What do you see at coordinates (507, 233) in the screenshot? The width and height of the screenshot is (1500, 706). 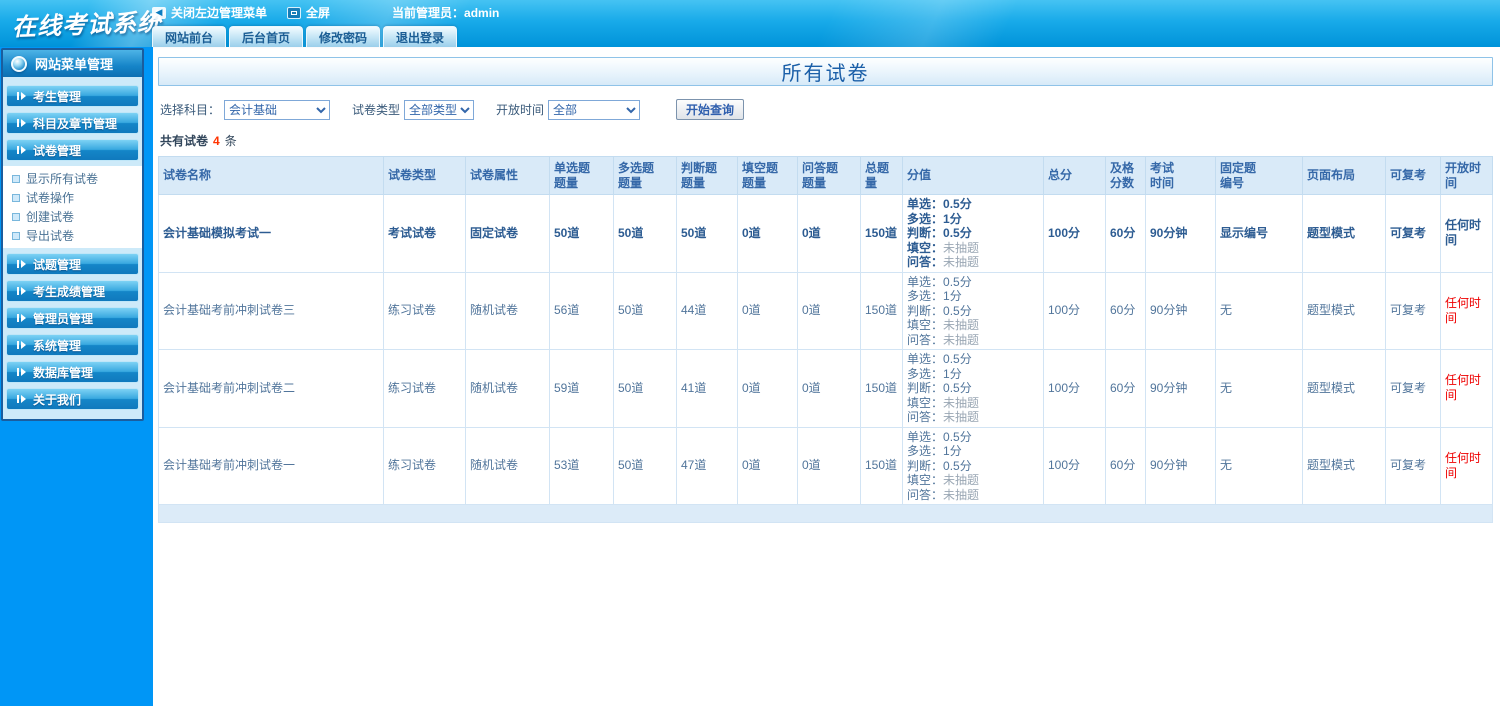 I see `cell-paper-attr: 固定试卷` at bounding box center [507, 233].